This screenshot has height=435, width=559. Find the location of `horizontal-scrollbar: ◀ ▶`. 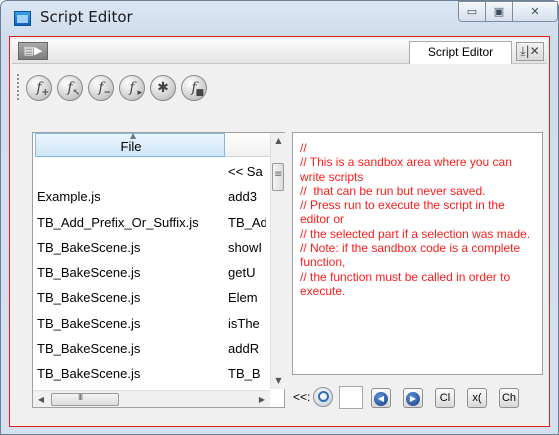

horizontal-scrollbar: ◀ ▶ is located at coordinates (151, 398).